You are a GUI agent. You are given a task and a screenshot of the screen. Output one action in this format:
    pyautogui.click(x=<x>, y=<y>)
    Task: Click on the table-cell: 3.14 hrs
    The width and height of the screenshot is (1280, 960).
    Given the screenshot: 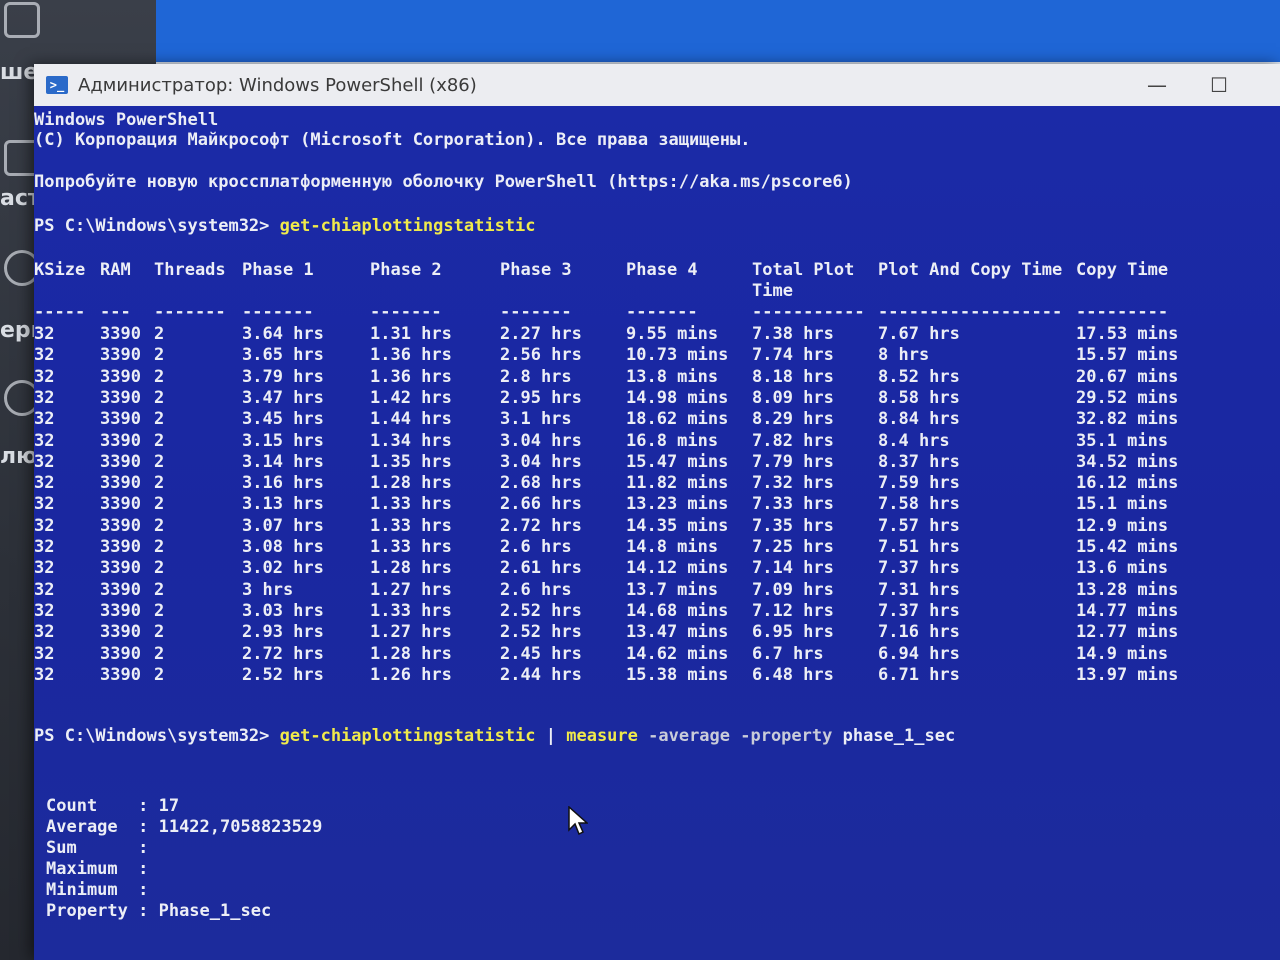 What is the action you would take?
    pyautogui.click(x=283, y=461)
    